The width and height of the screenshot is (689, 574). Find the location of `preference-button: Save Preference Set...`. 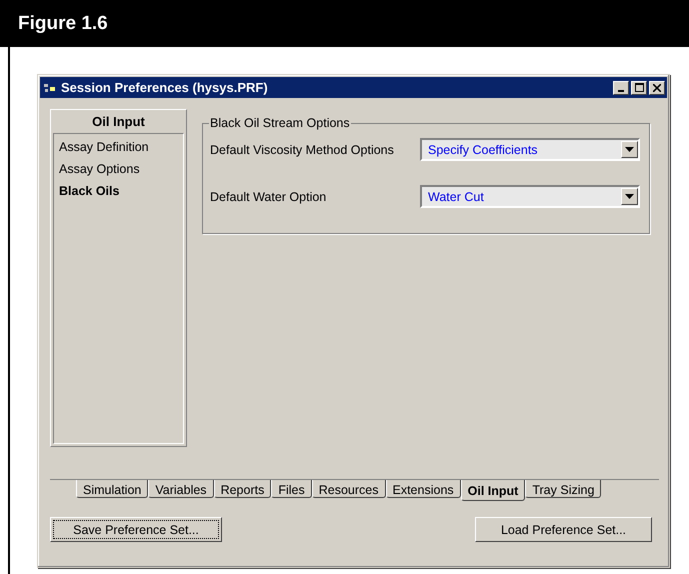

preference-button: Save Preference Set... is located at coordinates (136, 529).